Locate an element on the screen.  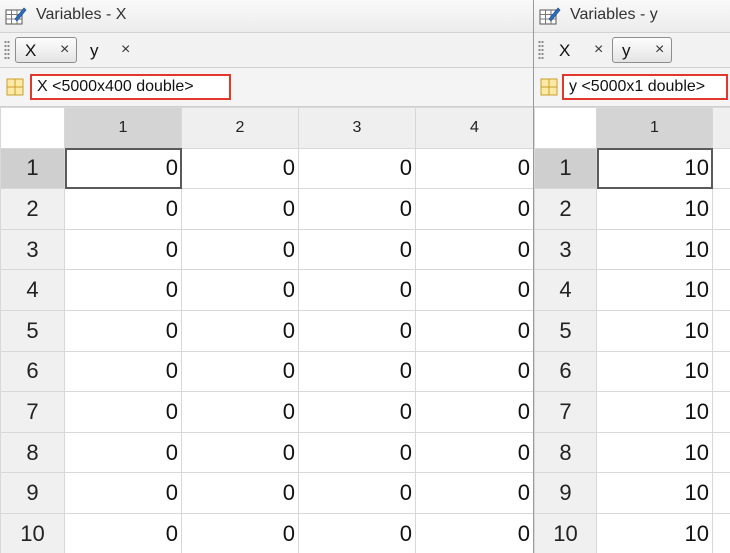
column-header: 3 is located at coordinates (357, 128).